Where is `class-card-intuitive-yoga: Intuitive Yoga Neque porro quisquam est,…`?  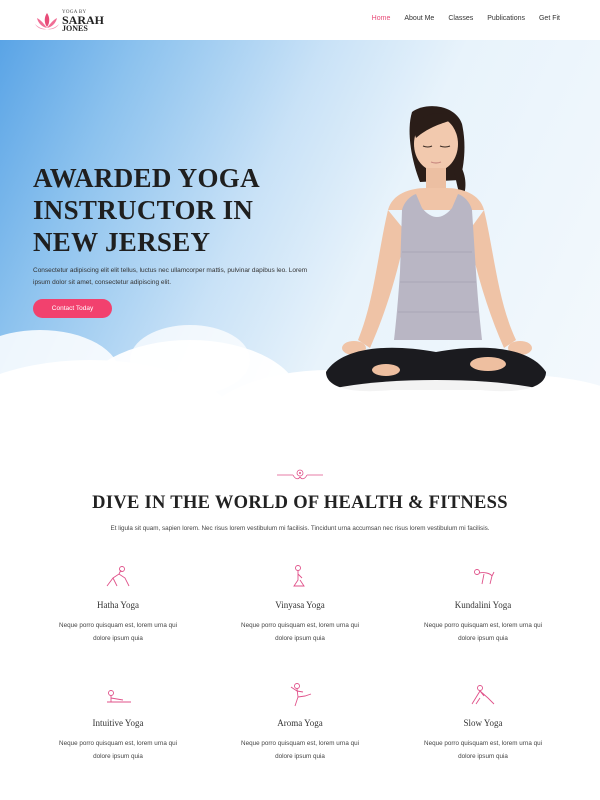 class-card-intuitive-yoga: Intuitive Yoga Neque porro quisquam est,… is located at coordinates (118, 722).